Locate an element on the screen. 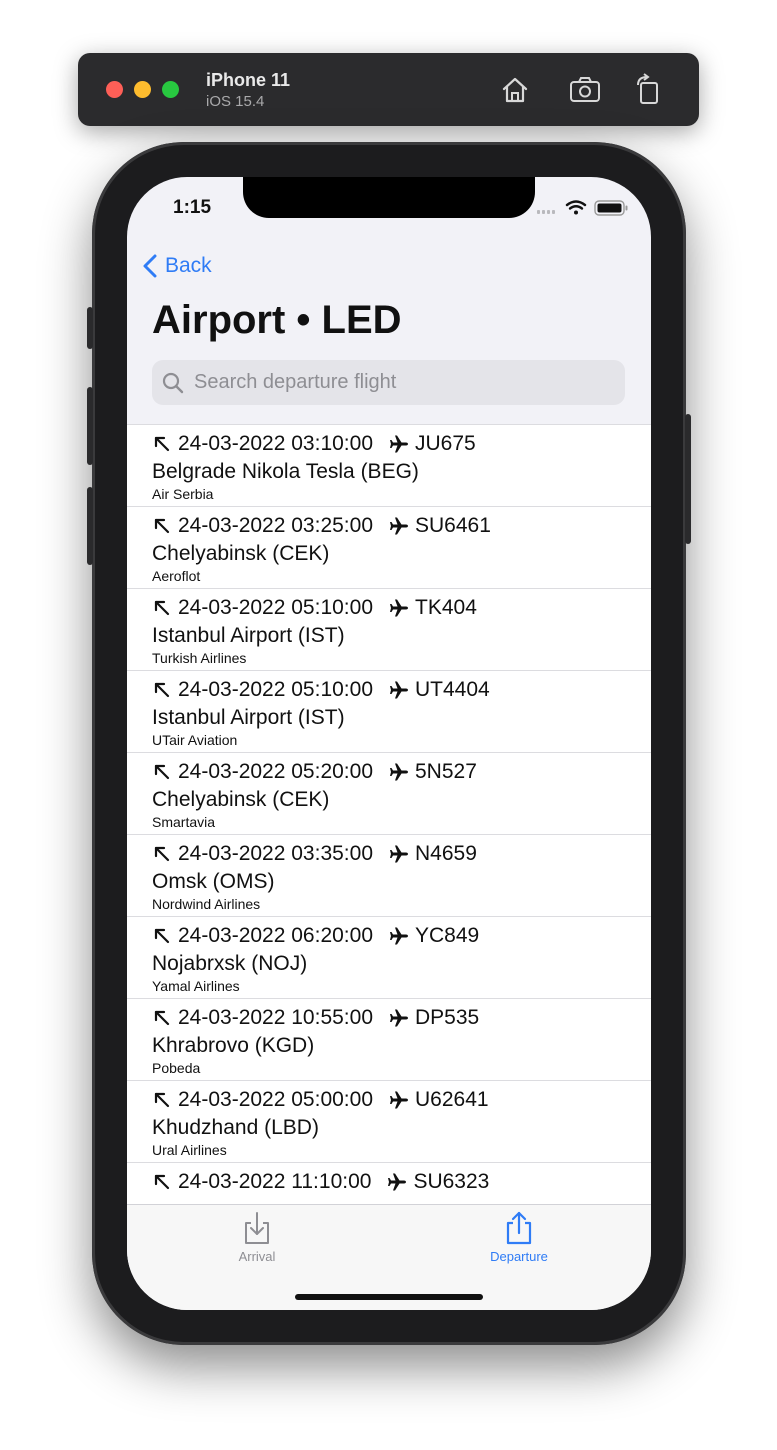 This screenshot has width=777, height=1450. flight-destination: Omsk (OMS) is located at coordinates (213, 881).